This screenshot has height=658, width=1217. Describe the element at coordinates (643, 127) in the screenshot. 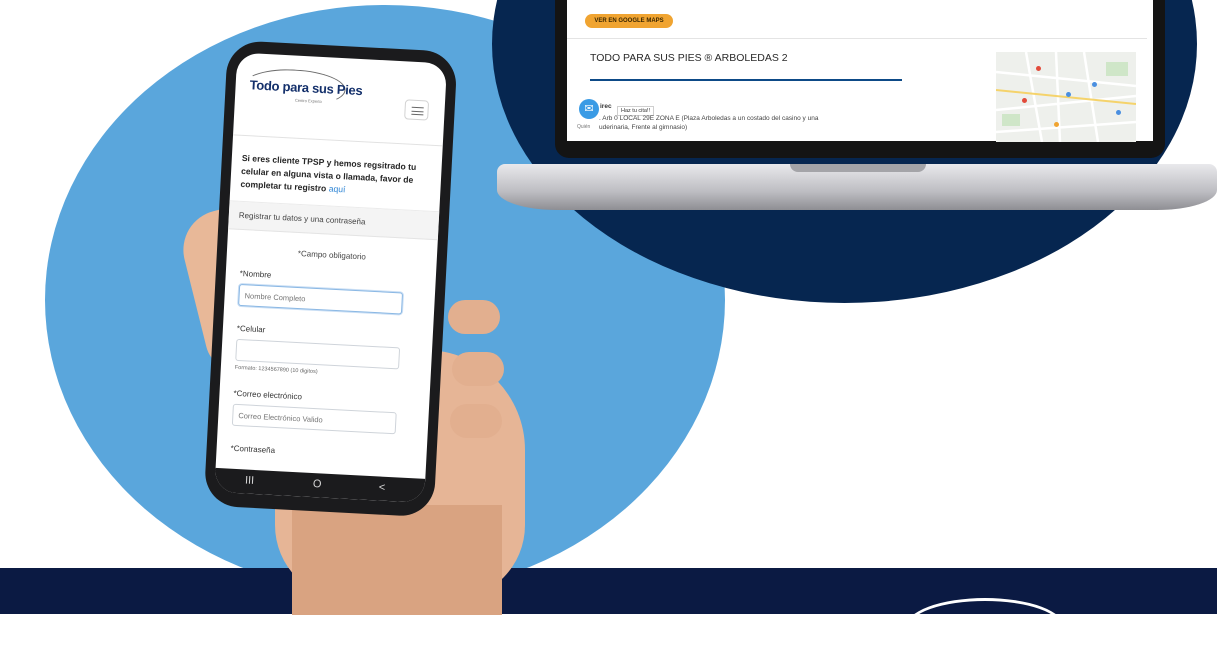

I see `address-line-2: uderinaria, Frente al gimnasio)` at that location.